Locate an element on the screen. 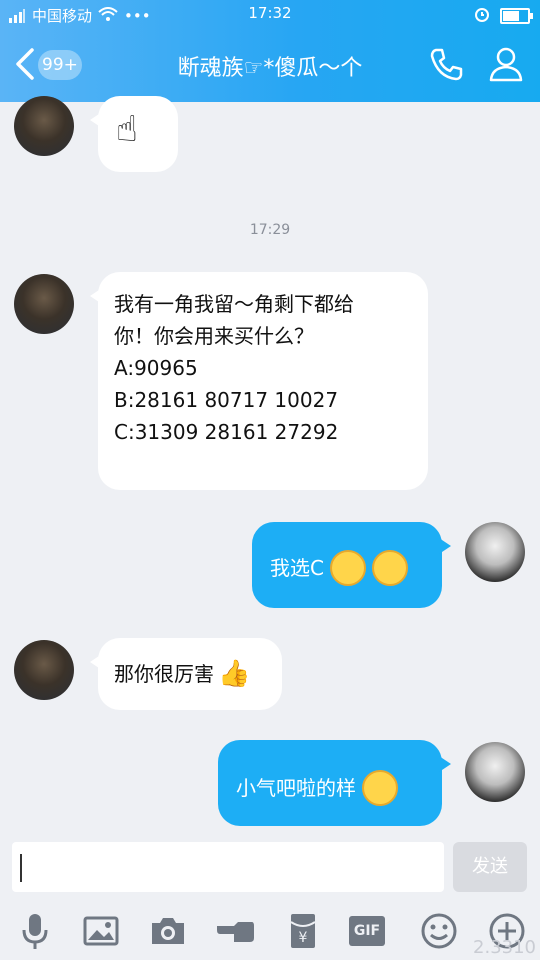  microphone-icon is located at coordinates (35, 931).